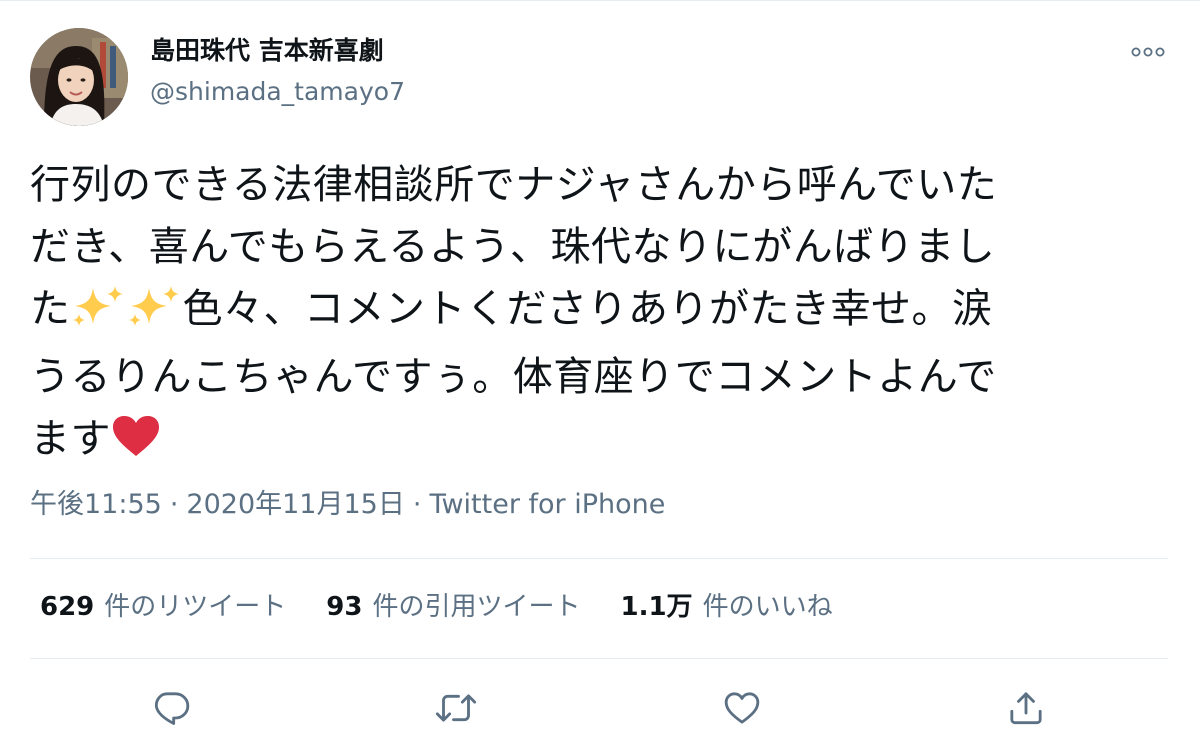 This screenshot has height=753, width=1200. What do you see at coordinates (547, 504) in the screenshot?
I see `tweet-source: Twitter for iPhone` at bounding box center [547, 504].